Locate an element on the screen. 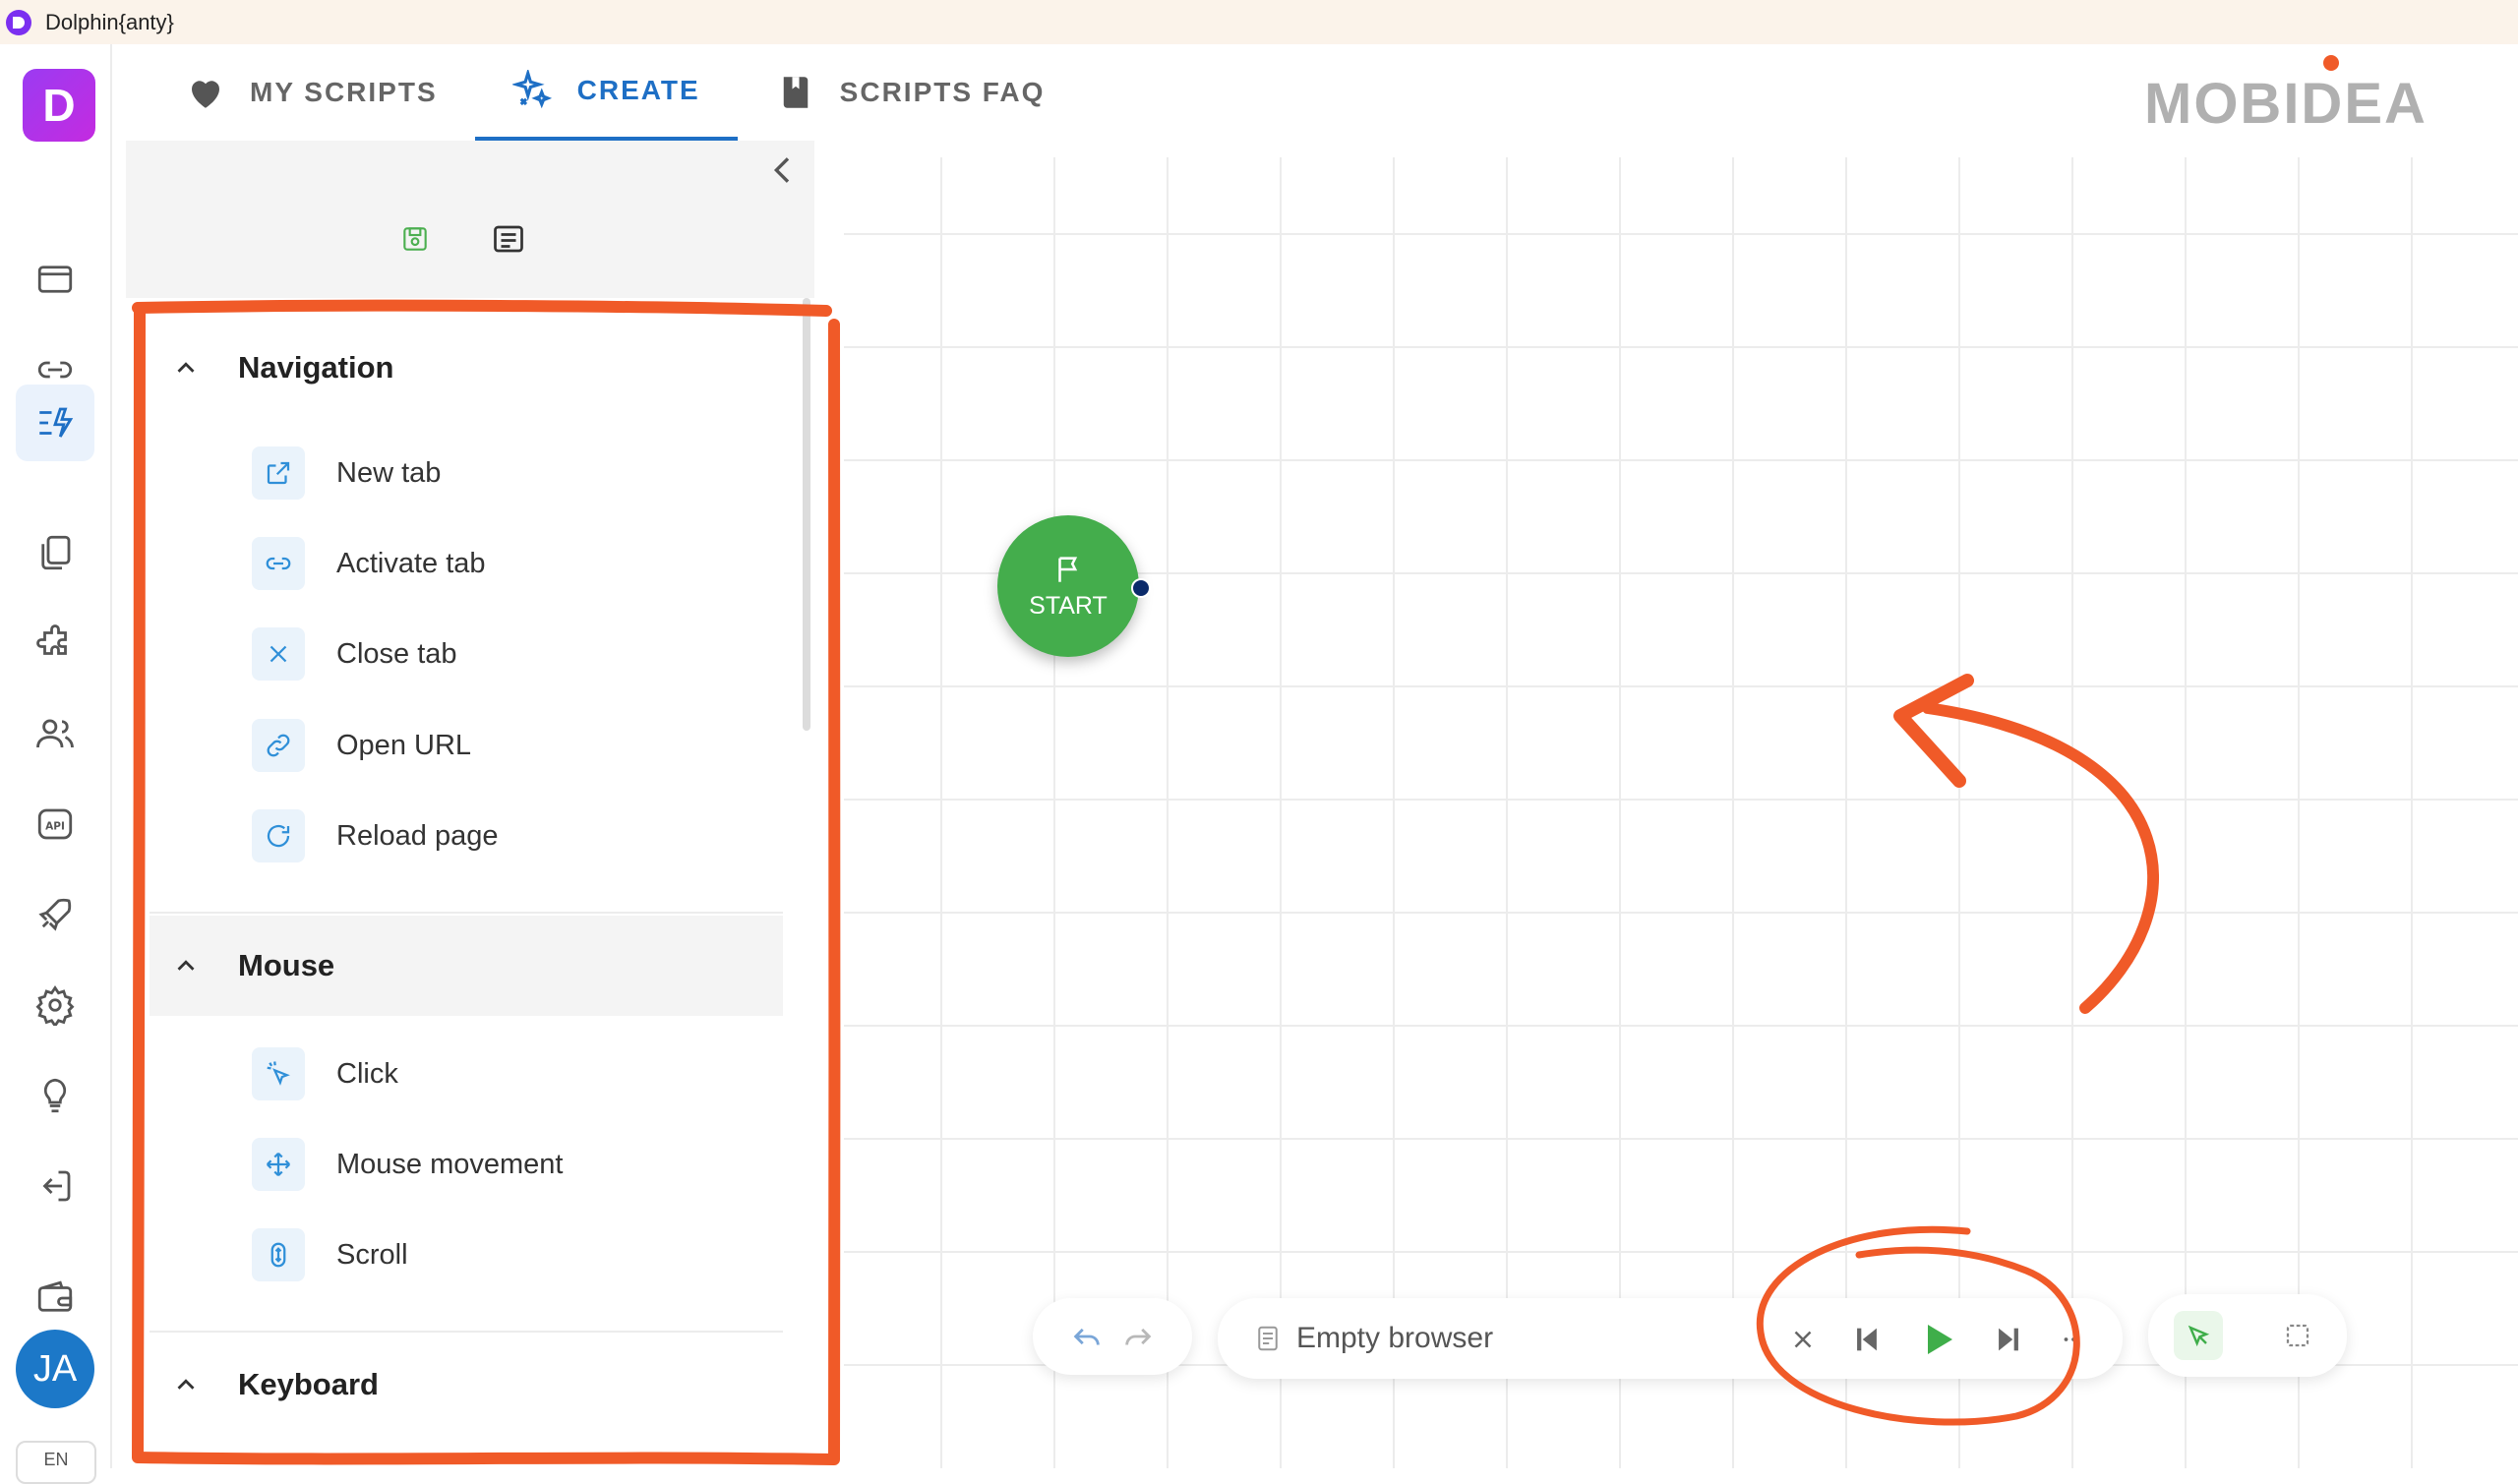  block-label: Click is located at coordinates (367, 1073).